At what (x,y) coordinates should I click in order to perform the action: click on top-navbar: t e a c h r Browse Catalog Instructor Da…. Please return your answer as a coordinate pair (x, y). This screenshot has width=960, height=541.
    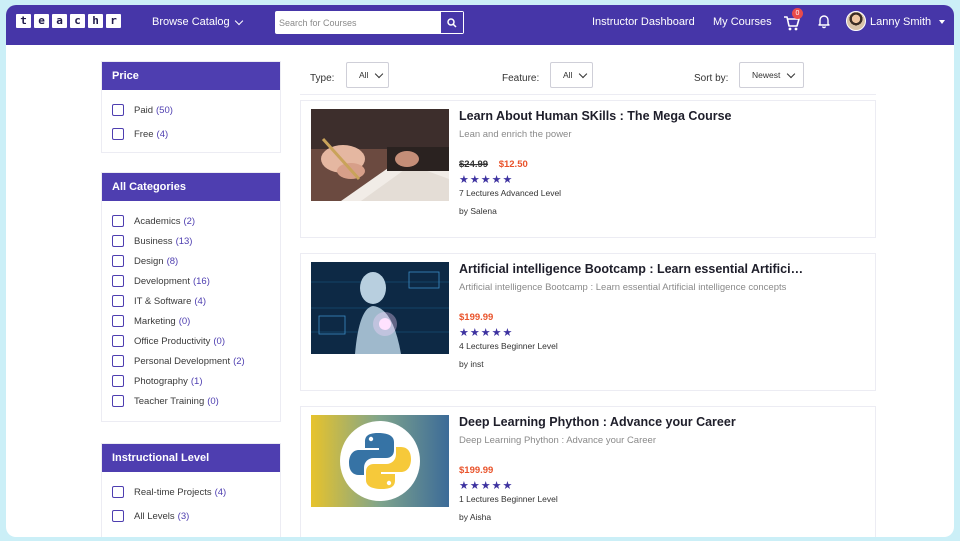
    Looking at the image, I should click on (480, 25).